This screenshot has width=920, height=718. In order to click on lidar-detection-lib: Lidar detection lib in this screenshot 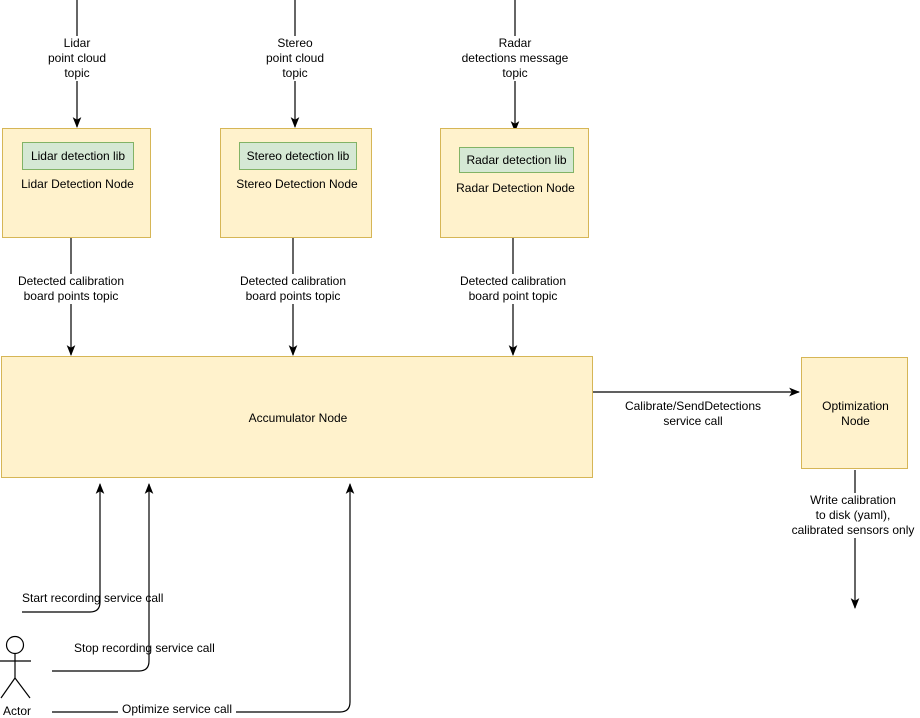, I will do `click(78, 156)`.